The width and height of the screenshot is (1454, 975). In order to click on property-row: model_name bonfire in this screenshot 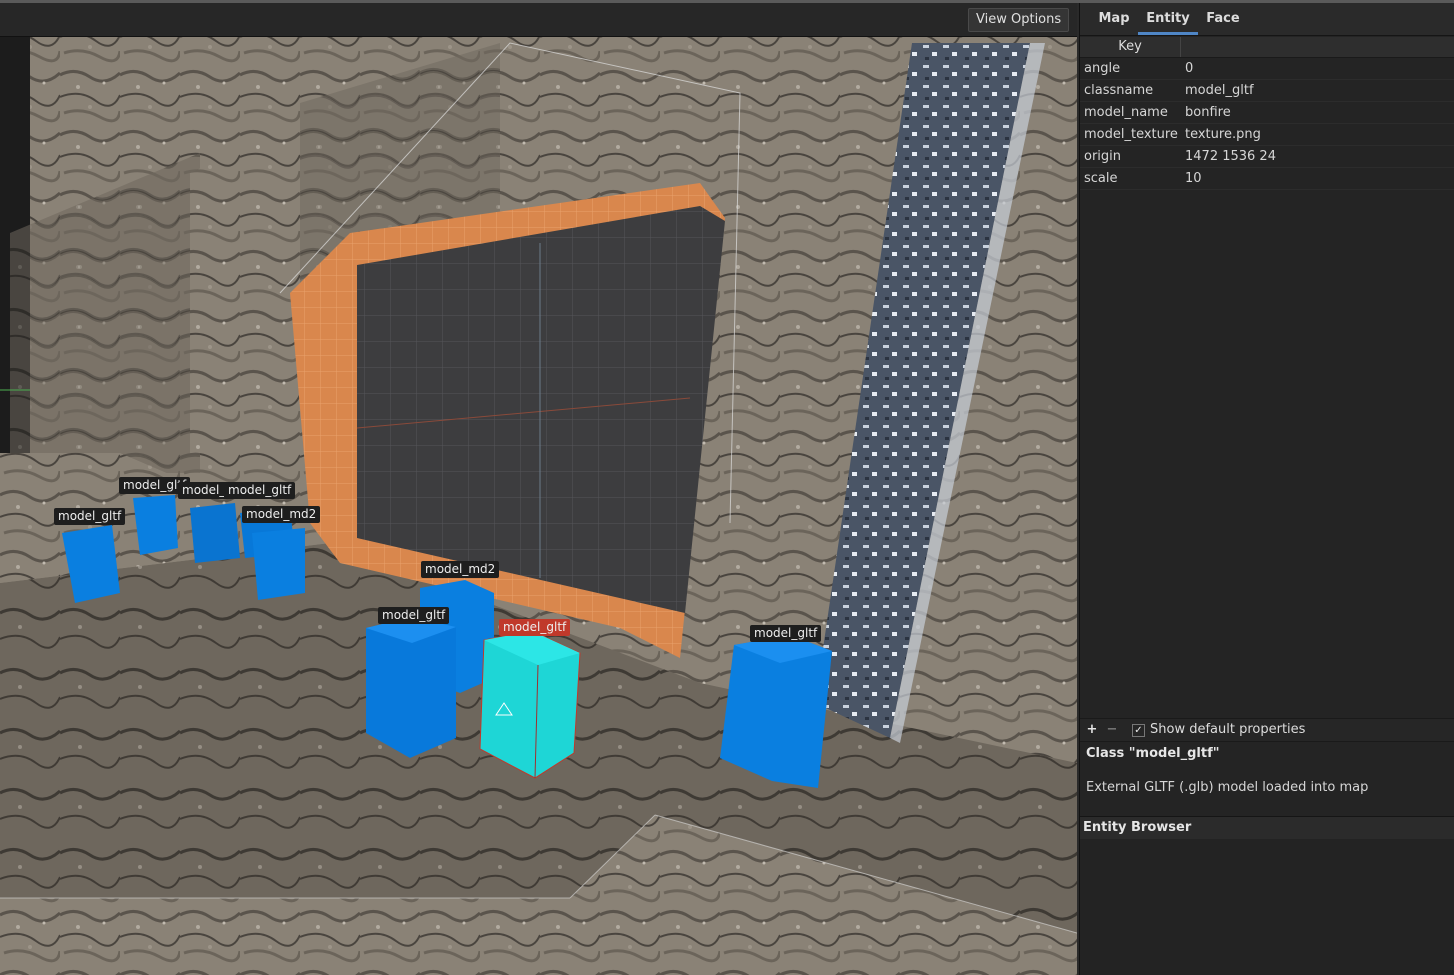, I will do `click(1267, 113)`.